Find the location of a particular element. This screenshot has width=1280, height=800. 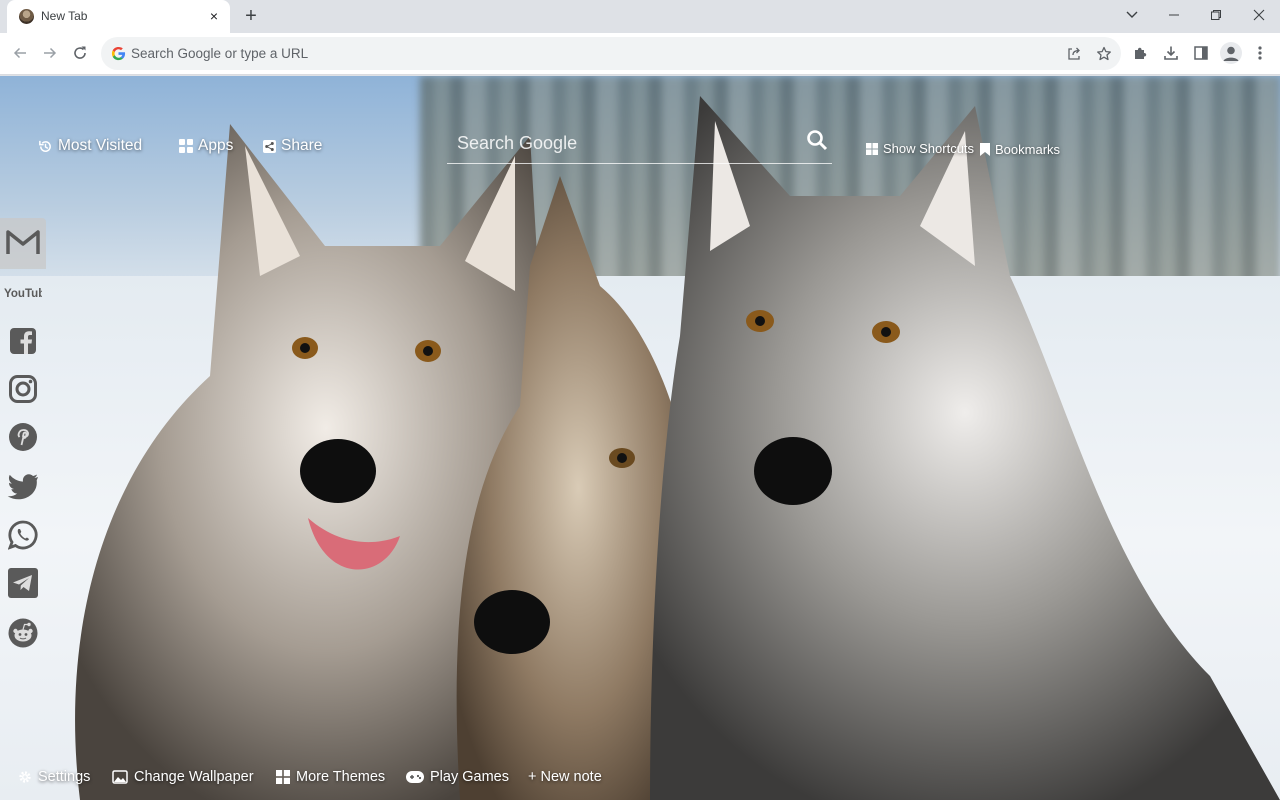

more-themes-link: More Themes is located at coordinates (330, 777).